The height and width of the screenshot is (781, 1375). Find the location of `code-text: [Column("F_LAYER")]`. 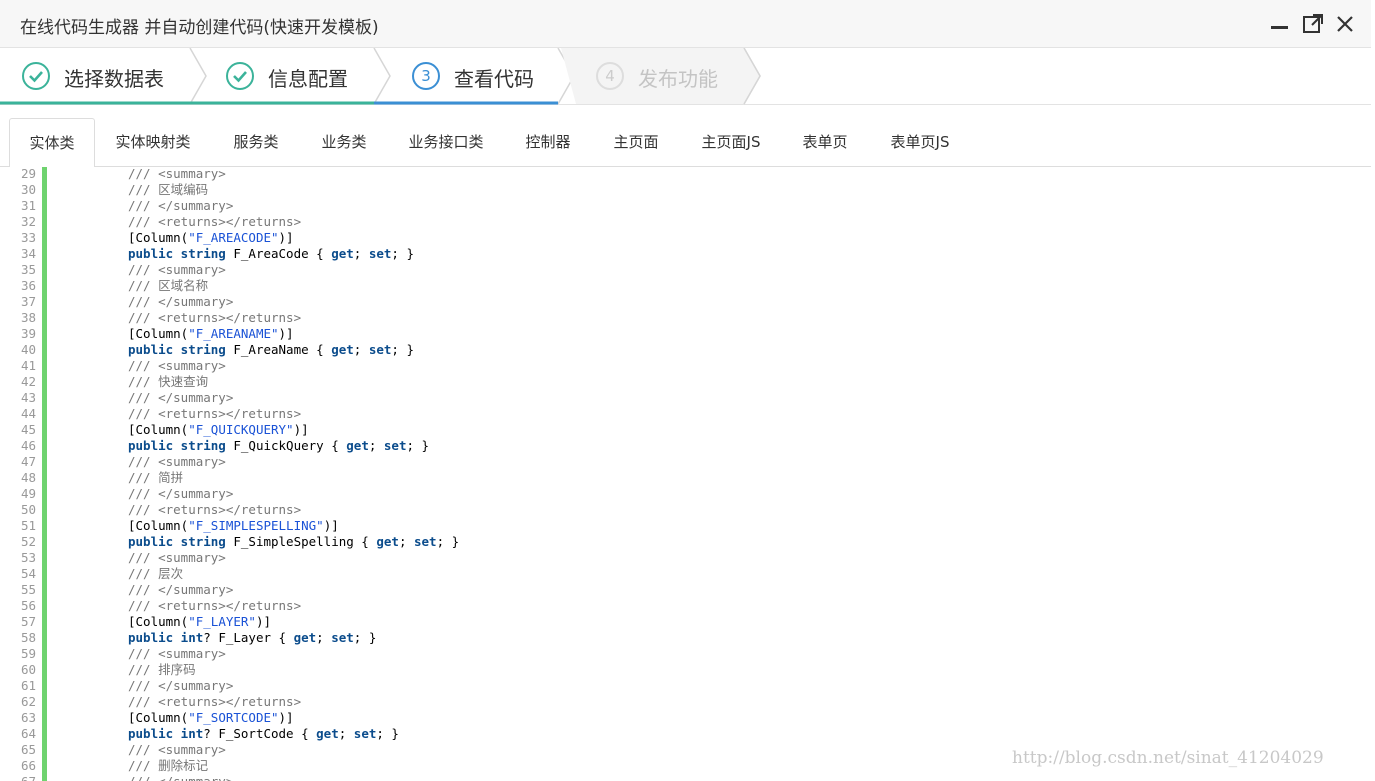

code-text: [Column("F_LAYER")] is located at coordinates (200, 621).